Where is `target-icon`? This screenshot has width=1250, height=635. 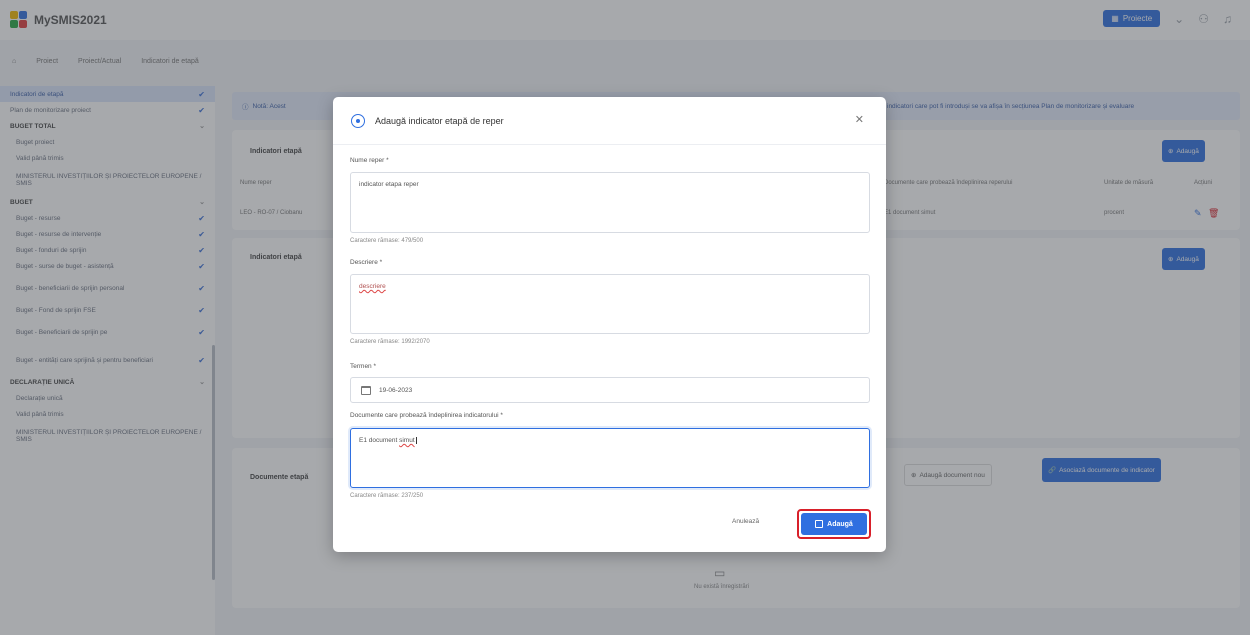
target-icon is located at coordinates (358, 120).